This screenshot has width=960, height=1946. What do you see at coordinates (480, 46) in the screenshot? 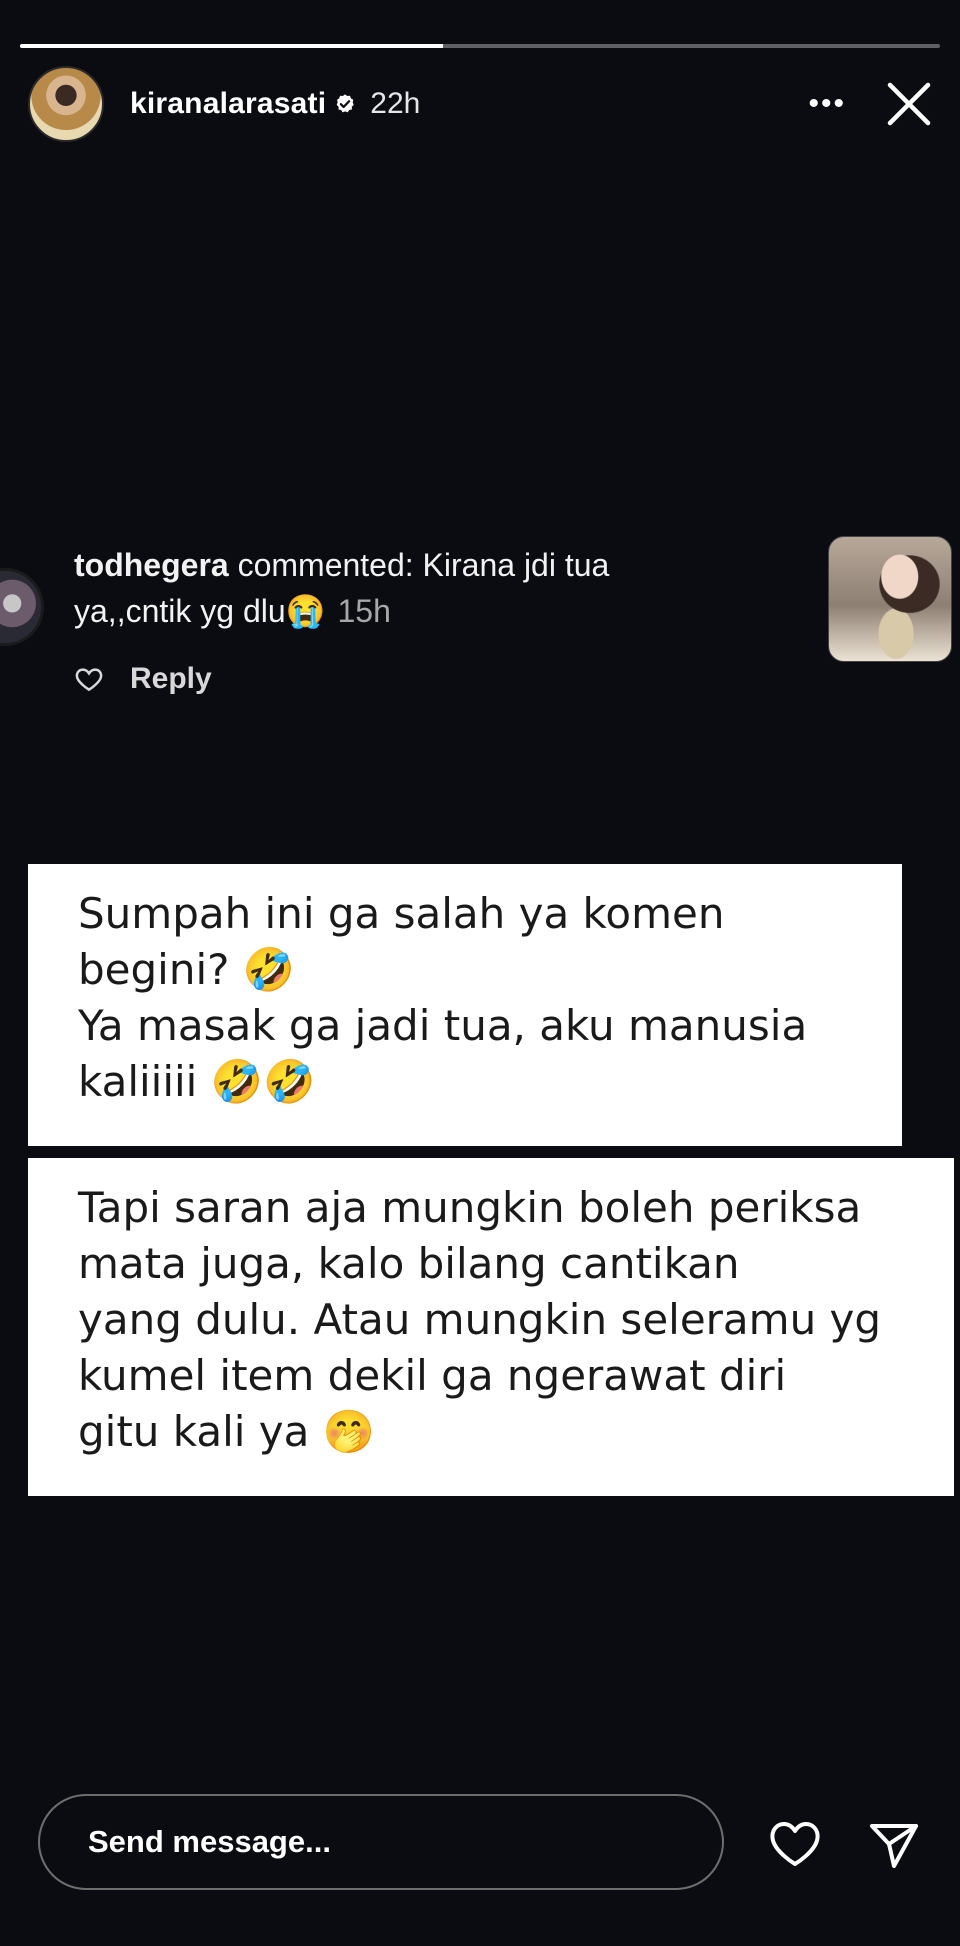
I see `story-progress-bar` at bounding box center [480, 46].